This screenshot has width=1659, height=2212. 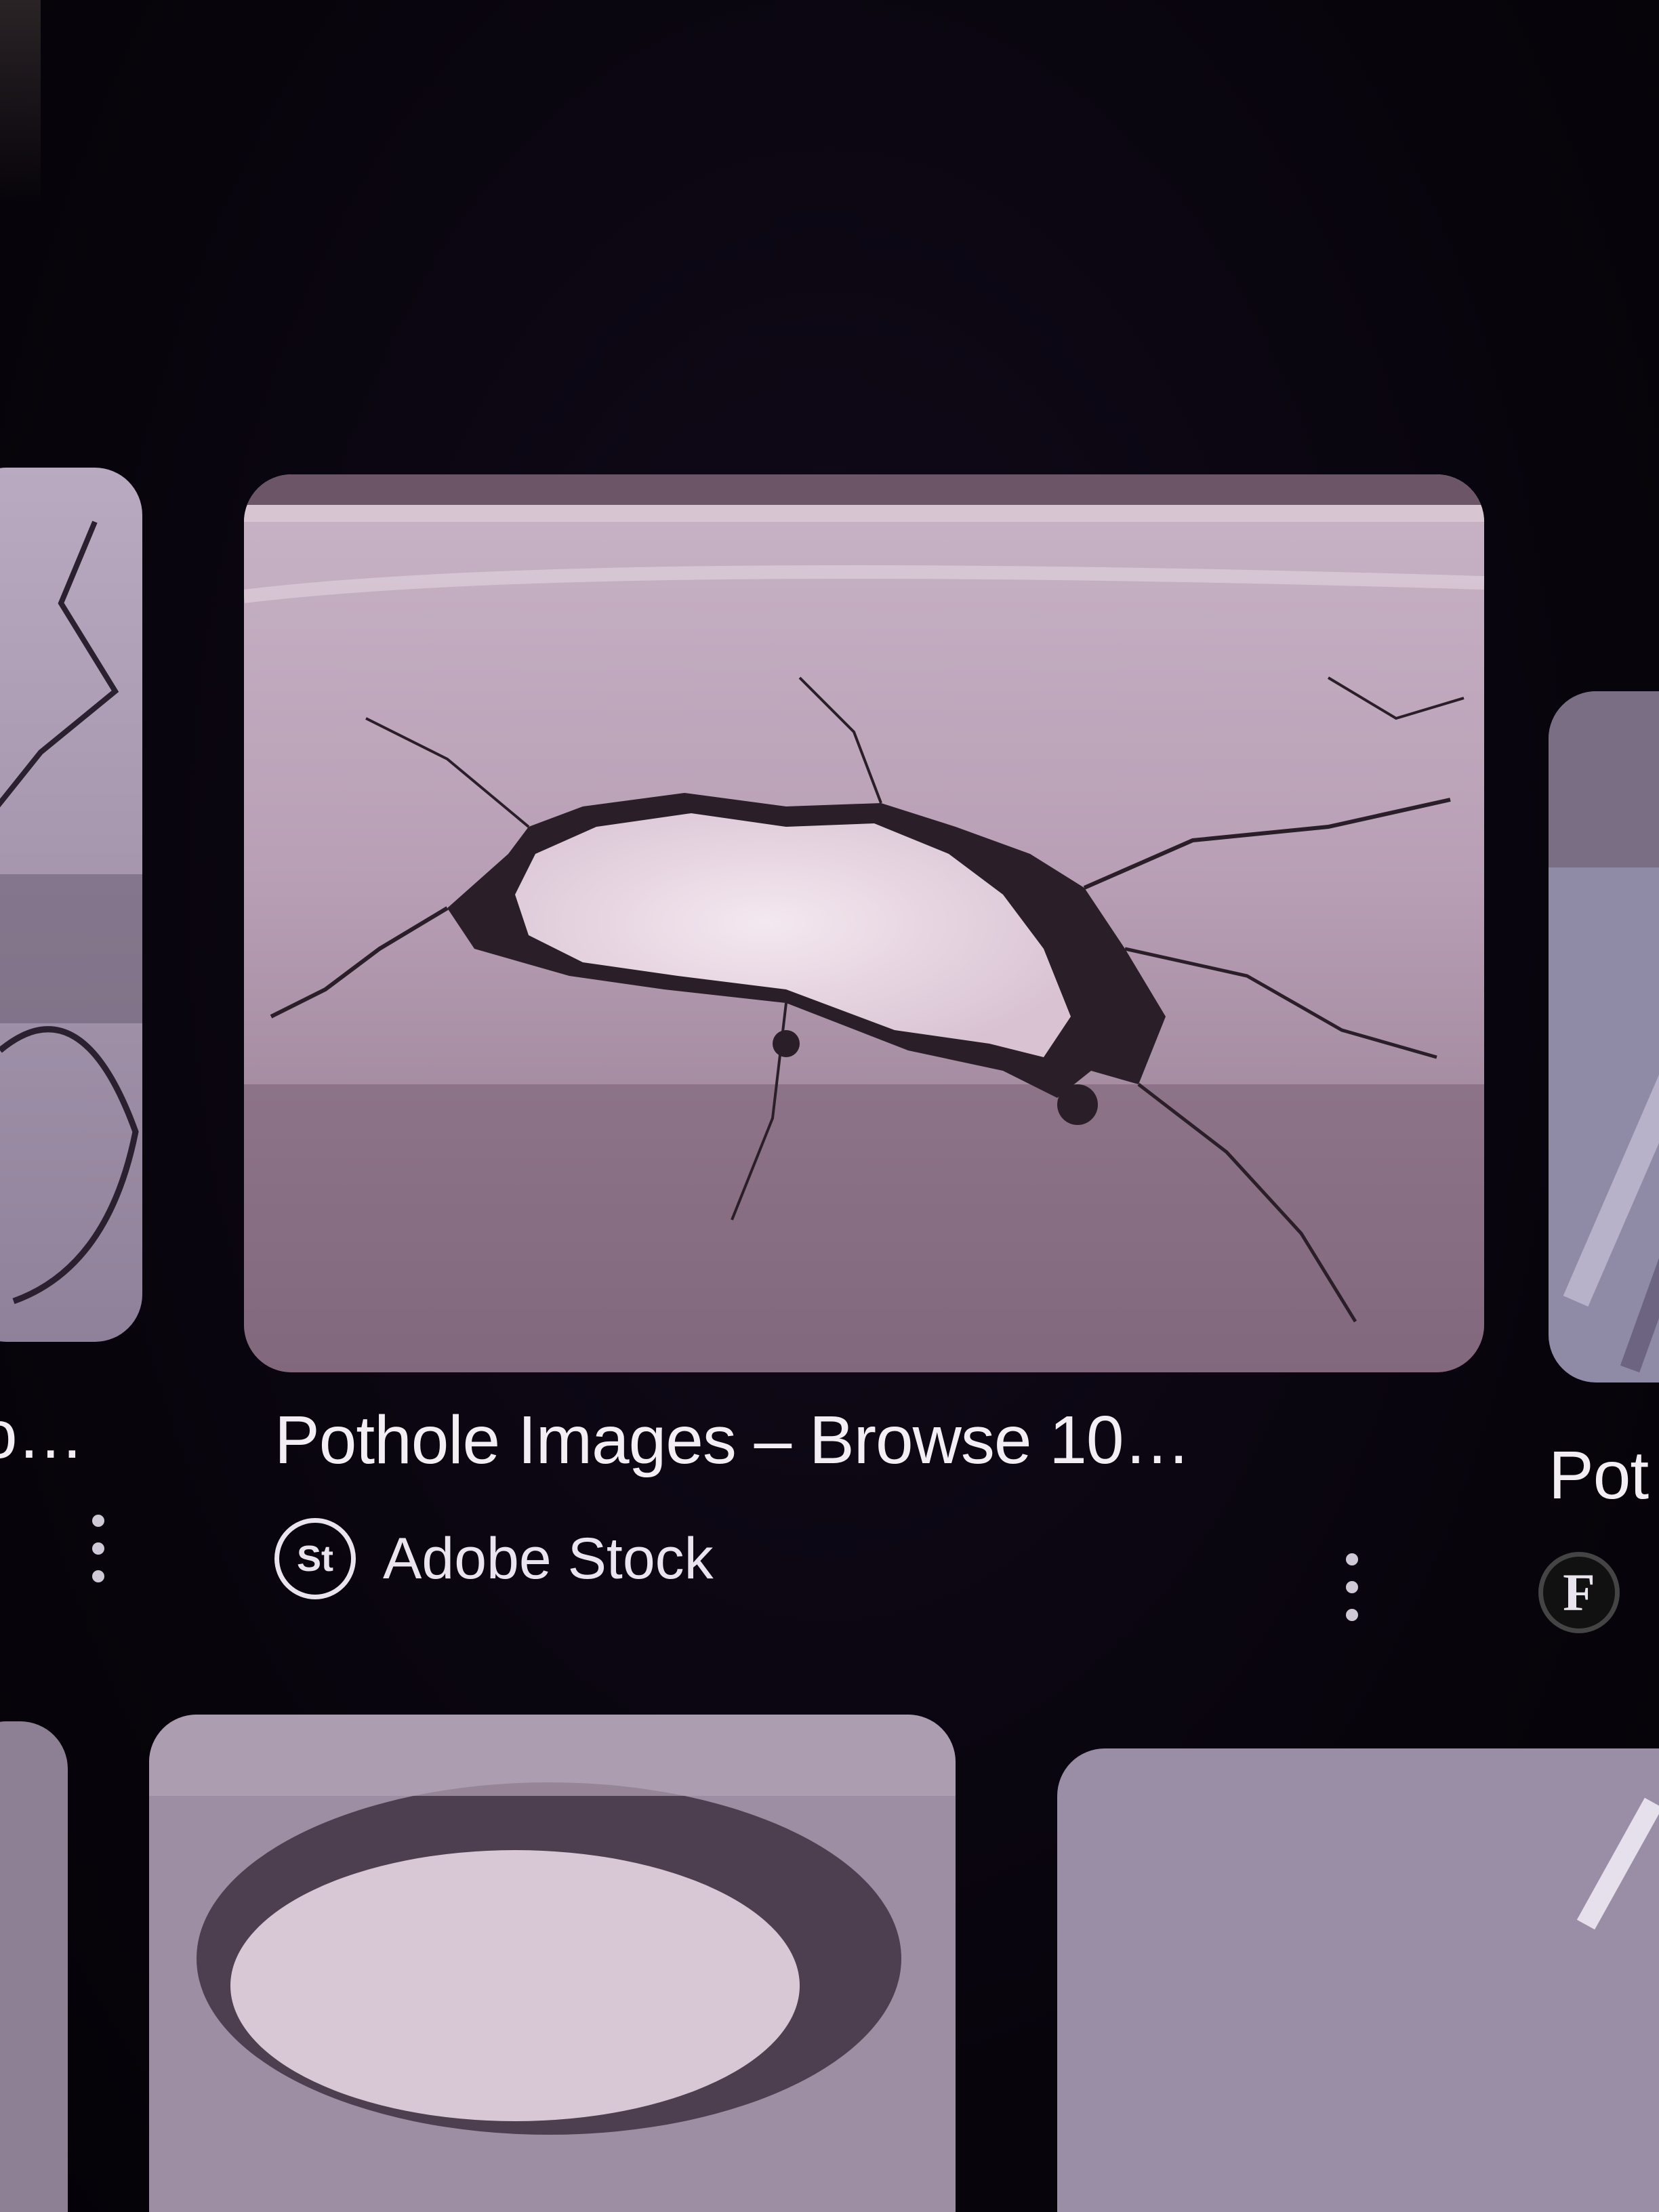 I want to click on result-thumbnail-right, so click(x=1604, y=1037).